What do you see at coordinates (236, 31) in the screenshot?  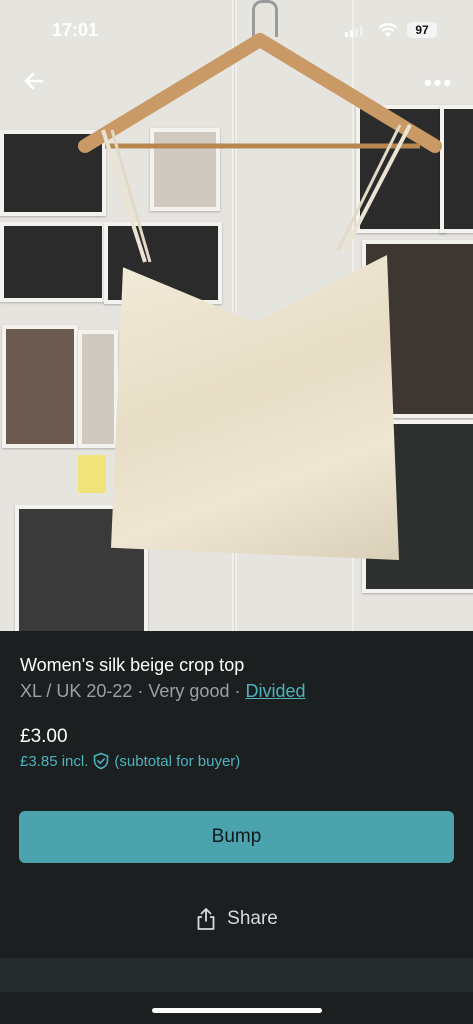 I see `status-bar: 17:01 97` at bounding box center [236, 31].